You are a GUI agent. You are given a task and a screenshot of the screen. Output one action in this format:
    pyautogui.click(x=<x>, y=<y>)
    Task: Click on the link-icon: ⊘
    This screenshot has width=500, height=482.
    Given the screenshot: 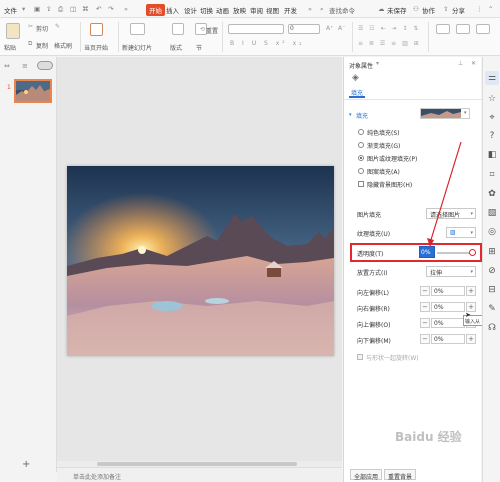 What is the action you would take?
    pyautogui.click(x=492, y=271)
    